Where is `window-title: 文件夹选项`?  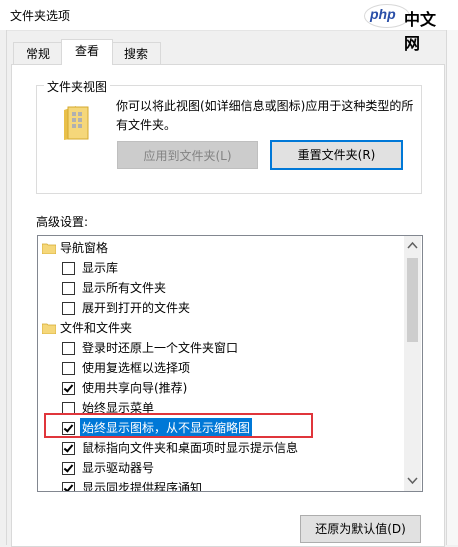
window-title: 文件夹选项 is located at coordinates (40, 16).